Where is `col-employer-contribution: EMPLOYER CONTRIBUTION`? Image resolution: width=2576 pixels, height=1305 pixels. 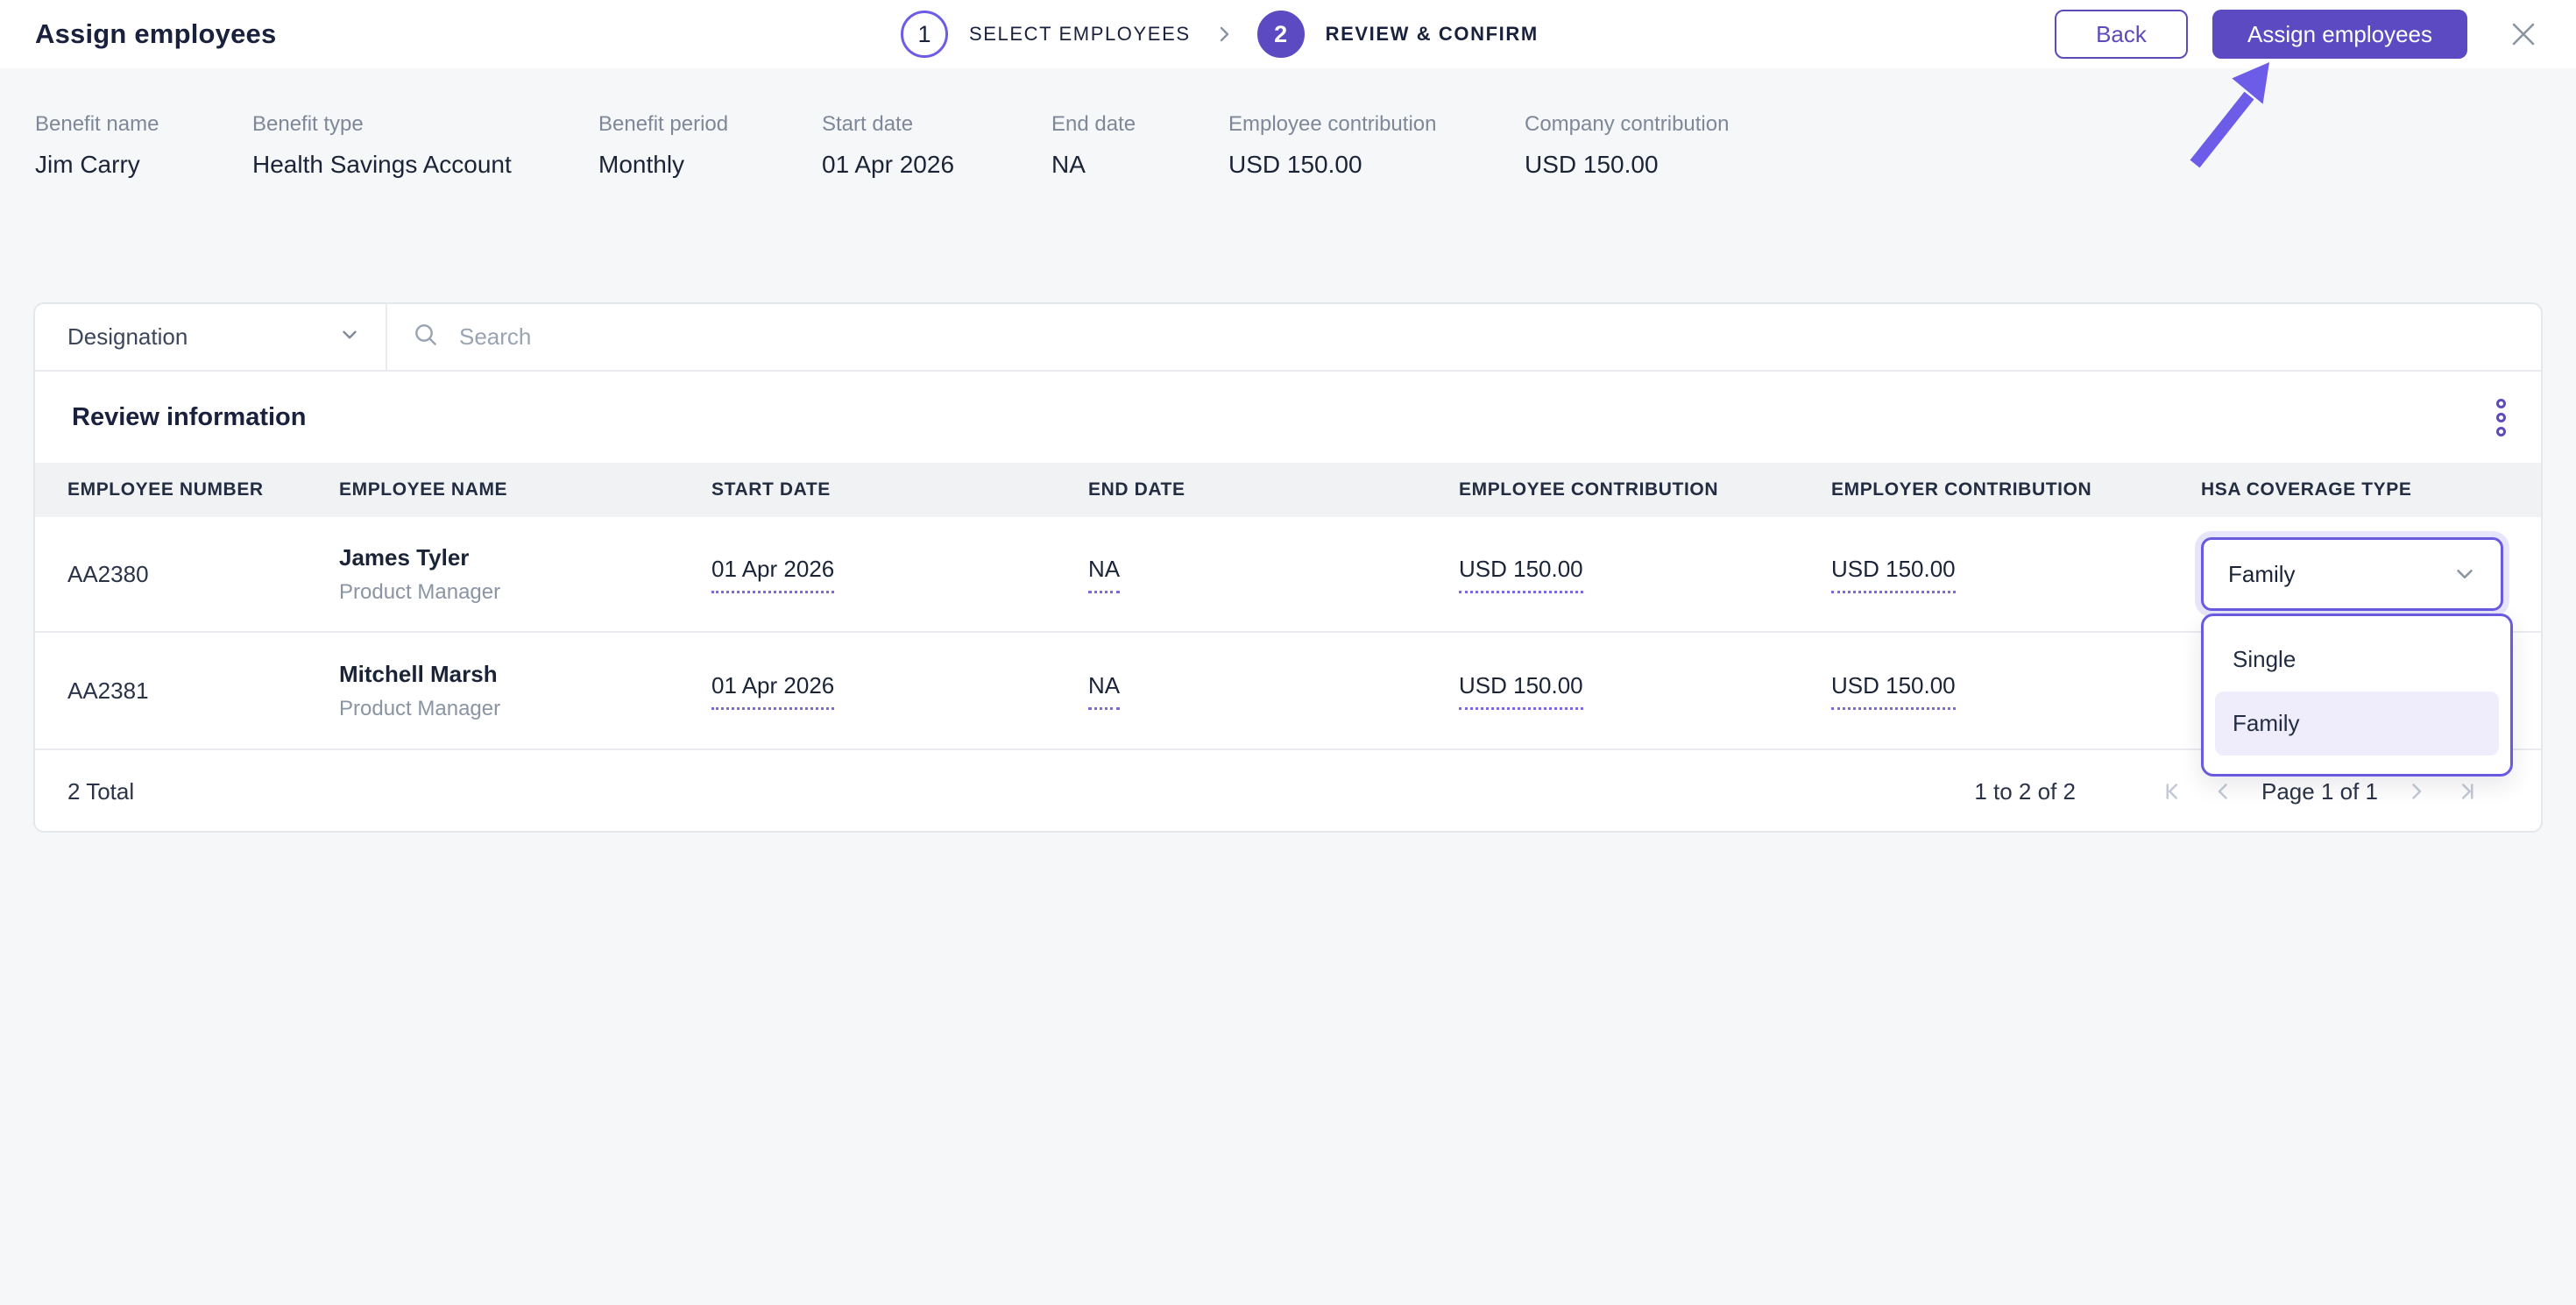 col-employer-contribution: EMPLOYER CONTRIBUTION is located at coordinates (1961, 489).